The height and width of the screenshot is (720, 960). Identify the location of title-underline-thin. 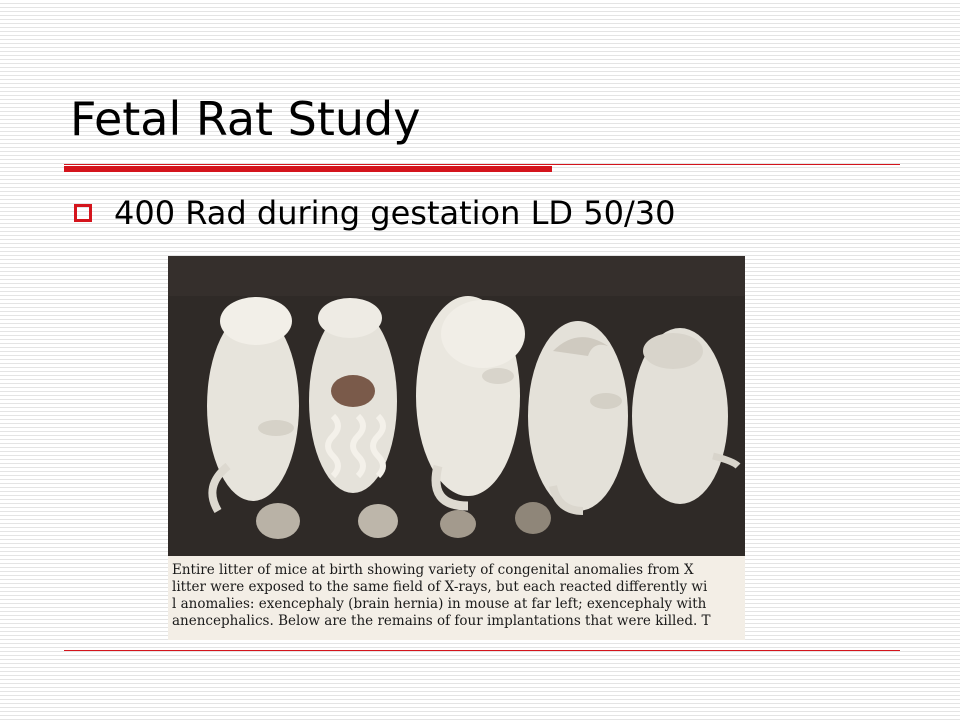
(482, 164).